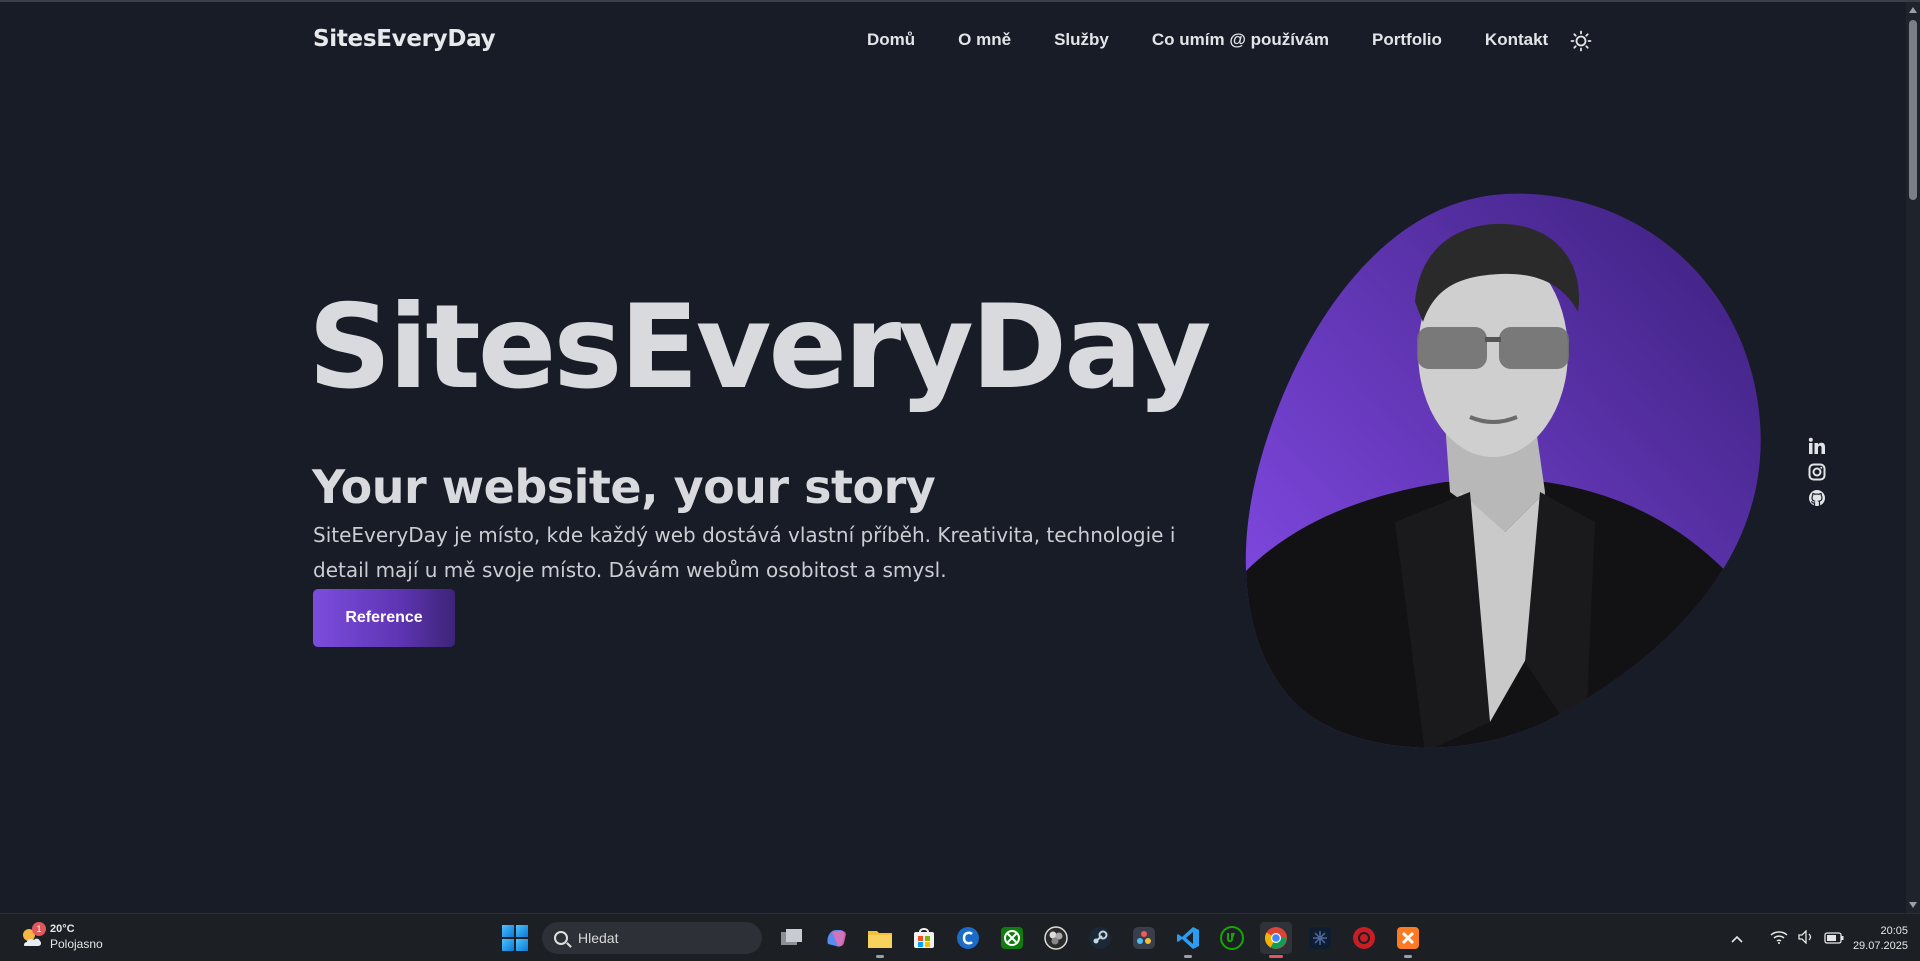 Image resolution: width=1920 pixels, height=961 pixels. What do you see at coordinates (1407, 40) in the screenshot?
I see `nav-item-portfolio: Portfolio` at bounding box center [1407, 40].